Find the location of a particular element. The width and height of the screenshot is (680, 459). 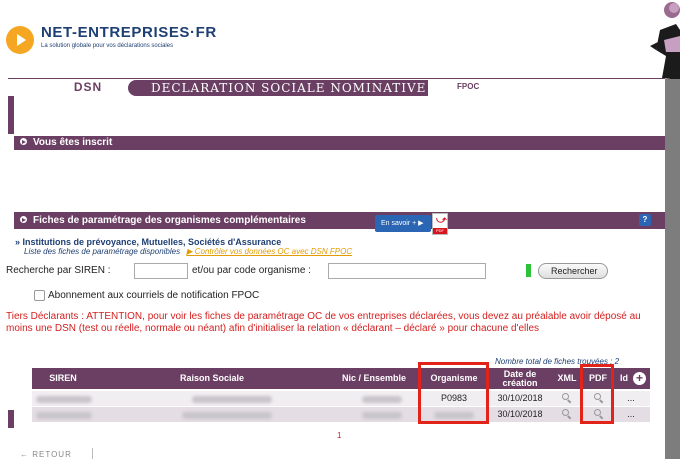

tab-fpoc: FPOC is located at coordinates (468, 86).